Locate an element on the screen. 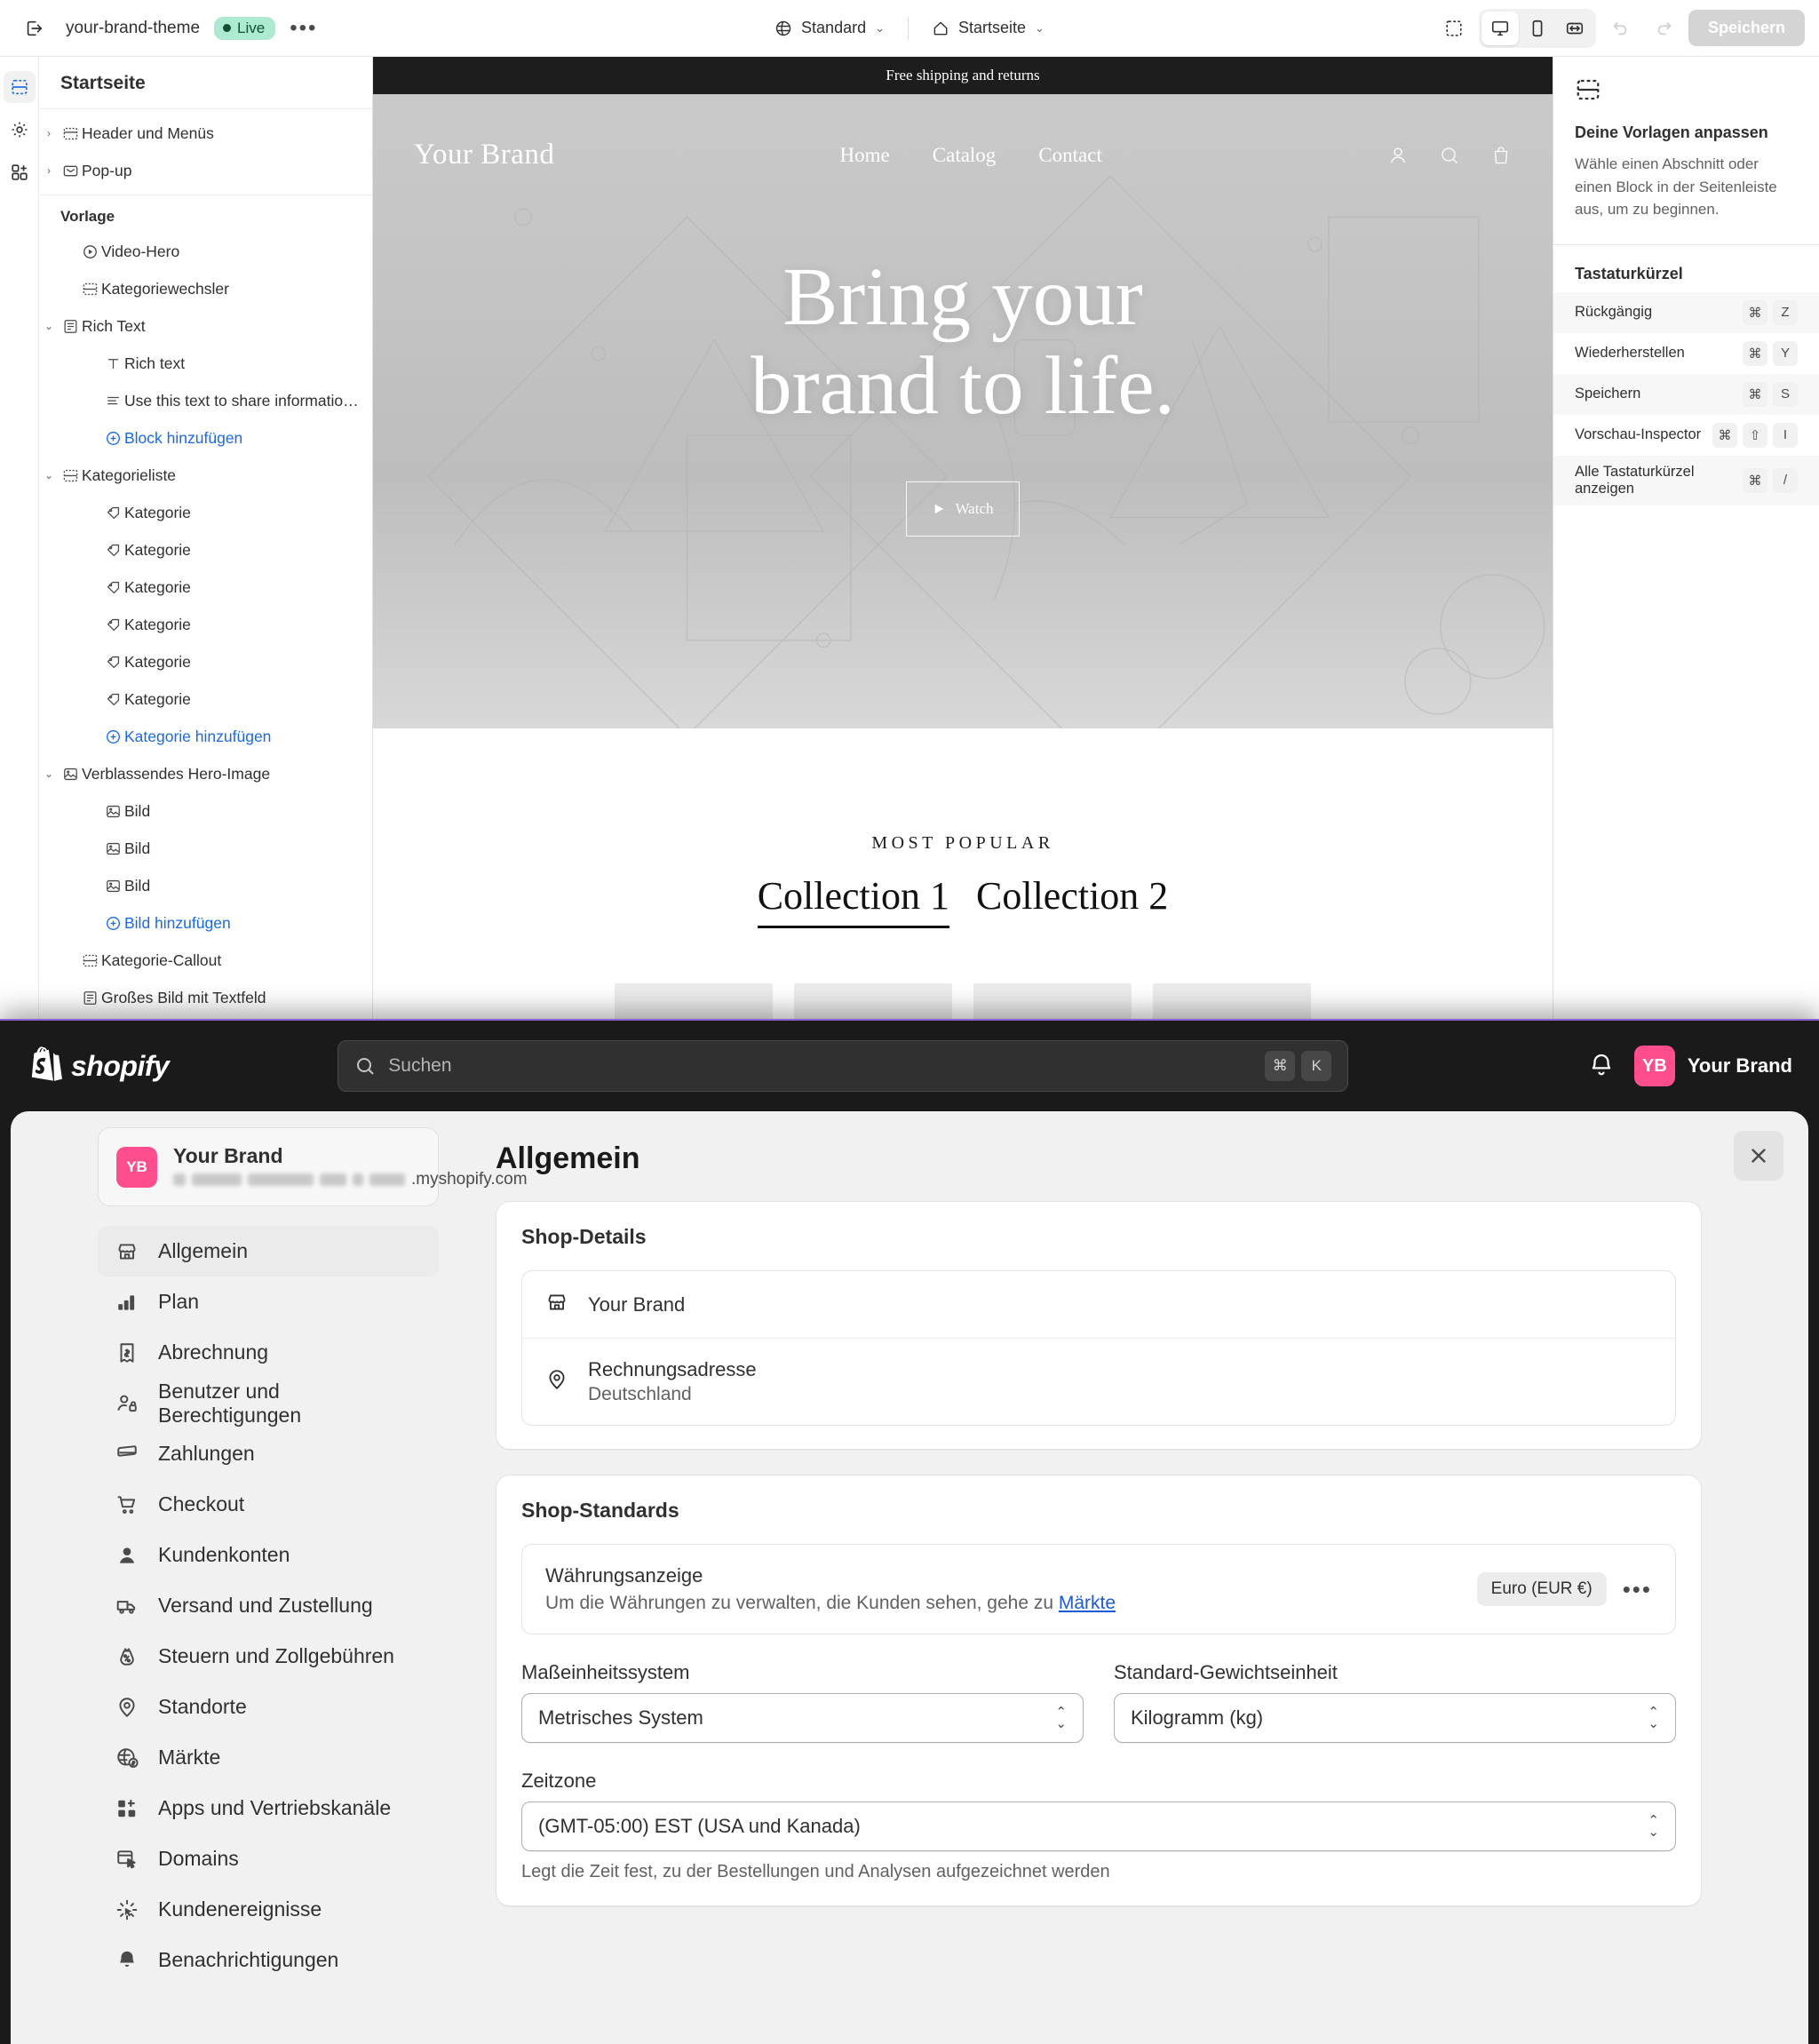 This screenshot has width=1819, height=2044. settings-nav-item-abrechnung: Abrechnung is located at coordinates (268, 1352).